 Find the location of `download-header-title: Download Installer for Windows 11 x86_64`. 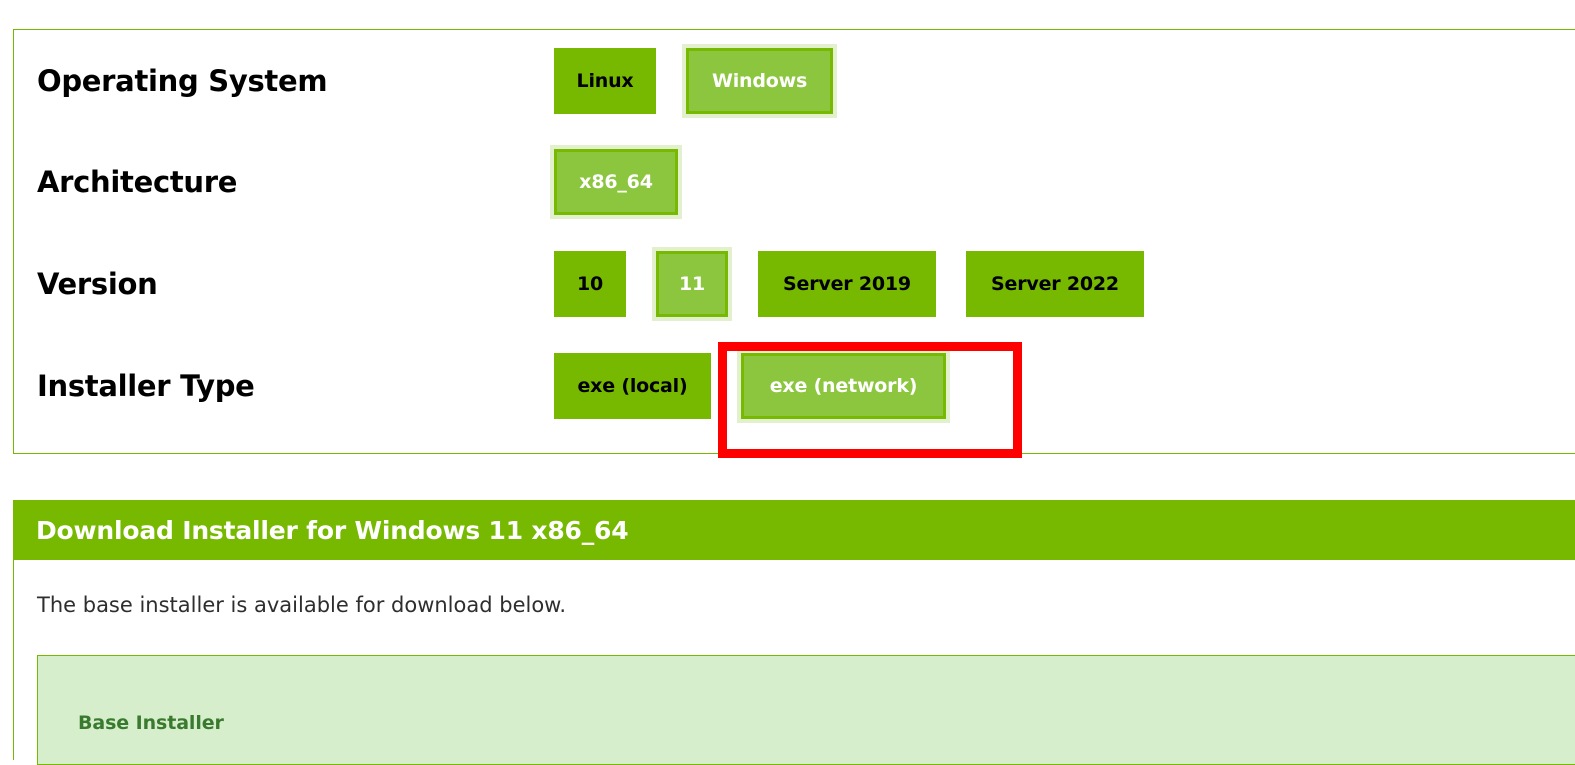

download-header-title: Download Installer for Windows 11 x86_64 is located at coordinates (332, 530).